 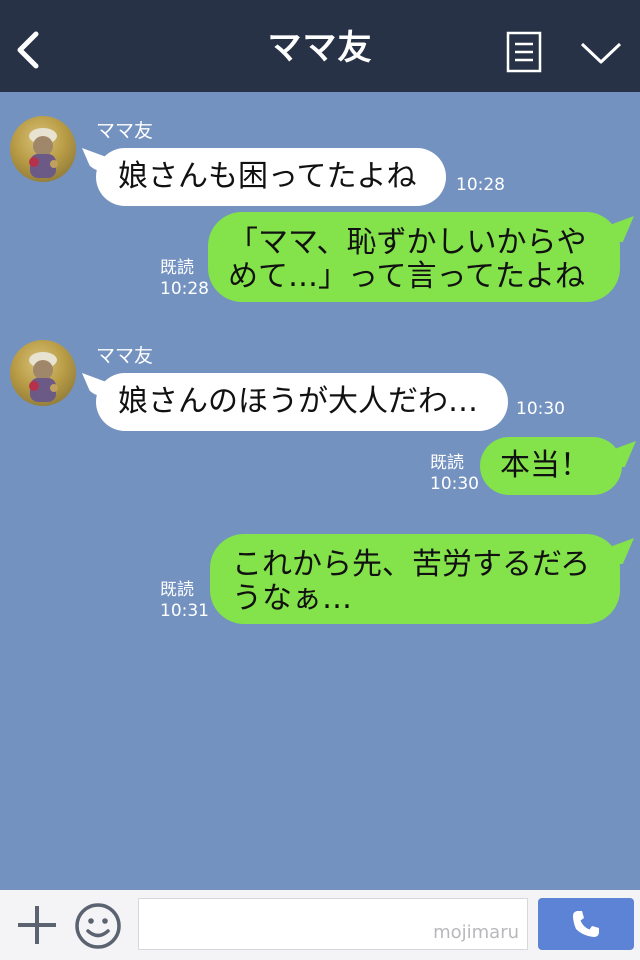 I want to click on message-bubble-outgoing: 「ママ、恥ずかしいからや めて…」って言ってたよね, so click(x=414, y=257).